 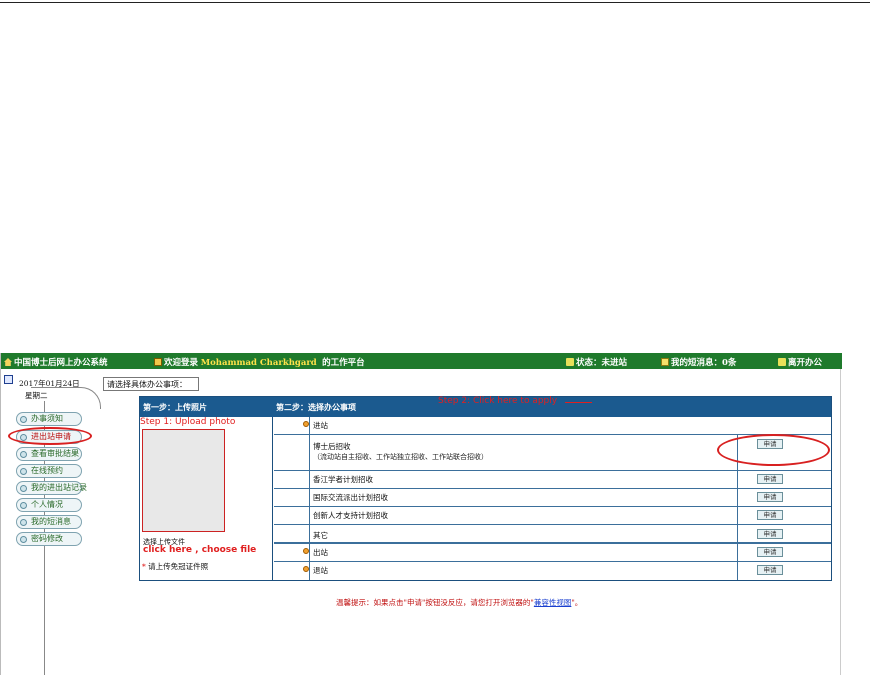 I want to click on row-leave-station: 出站 申请, so click(x=552, y=553).